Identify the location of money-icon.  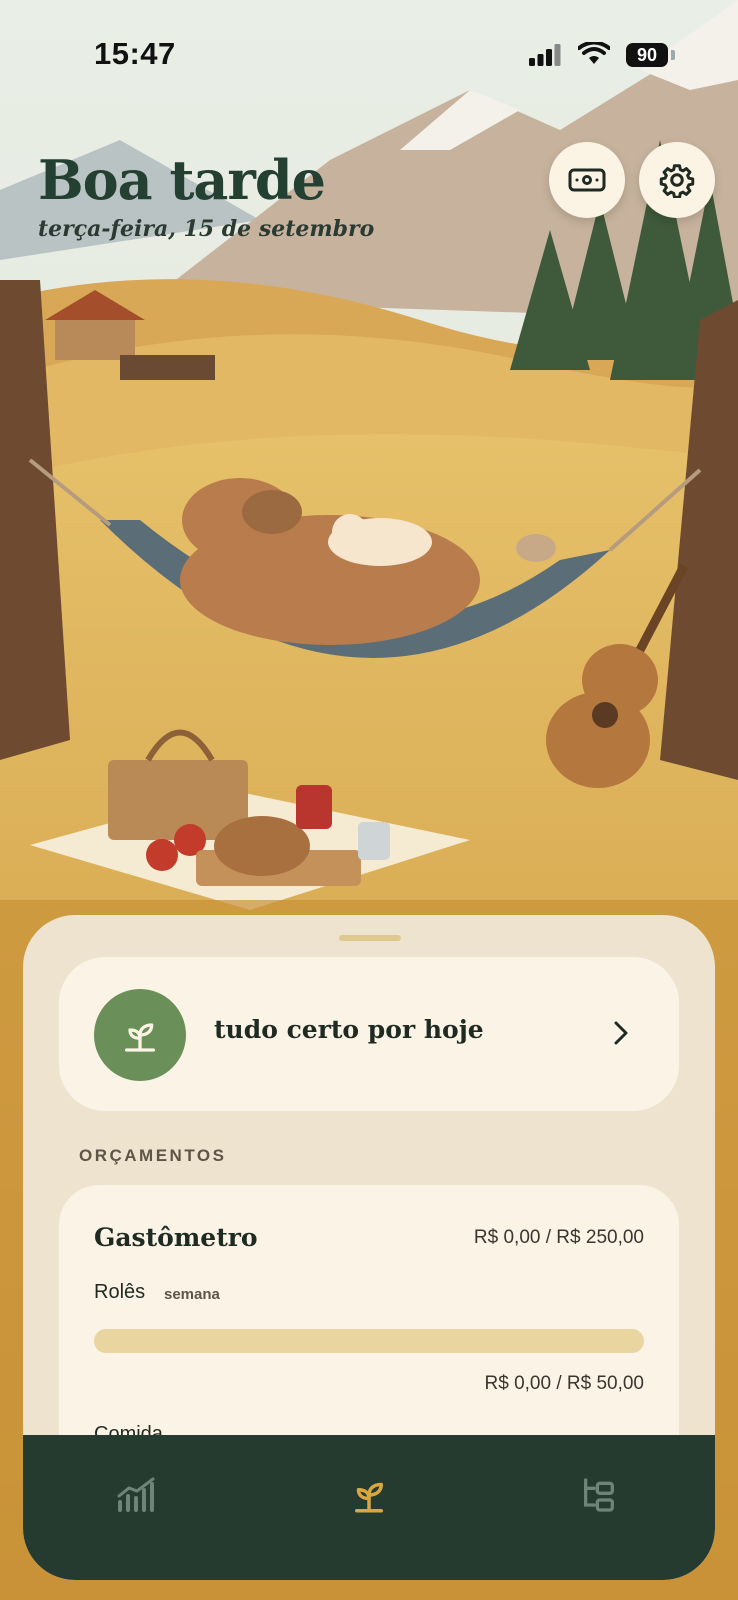
(587, 180).